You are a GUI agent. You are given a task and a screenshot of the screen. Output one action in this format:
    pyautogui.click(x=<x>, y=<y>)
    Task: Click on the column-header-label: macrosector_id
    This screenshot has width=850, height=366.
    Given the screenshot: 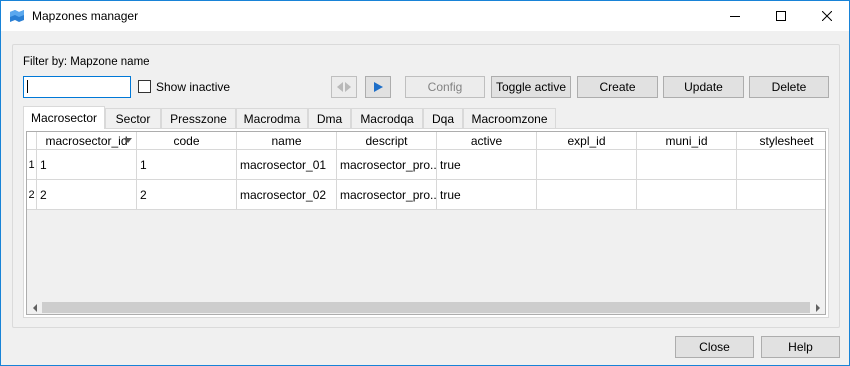 What is the action you would take?
    pyautogui.click(x=86, y=140)
    